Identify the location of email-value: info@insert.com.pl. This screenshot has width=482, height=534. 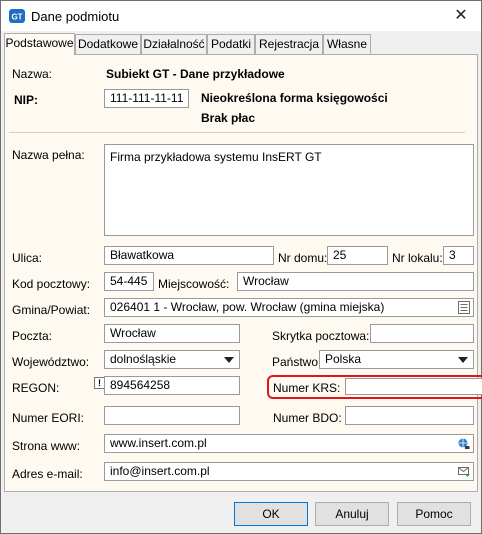
(160, 471).